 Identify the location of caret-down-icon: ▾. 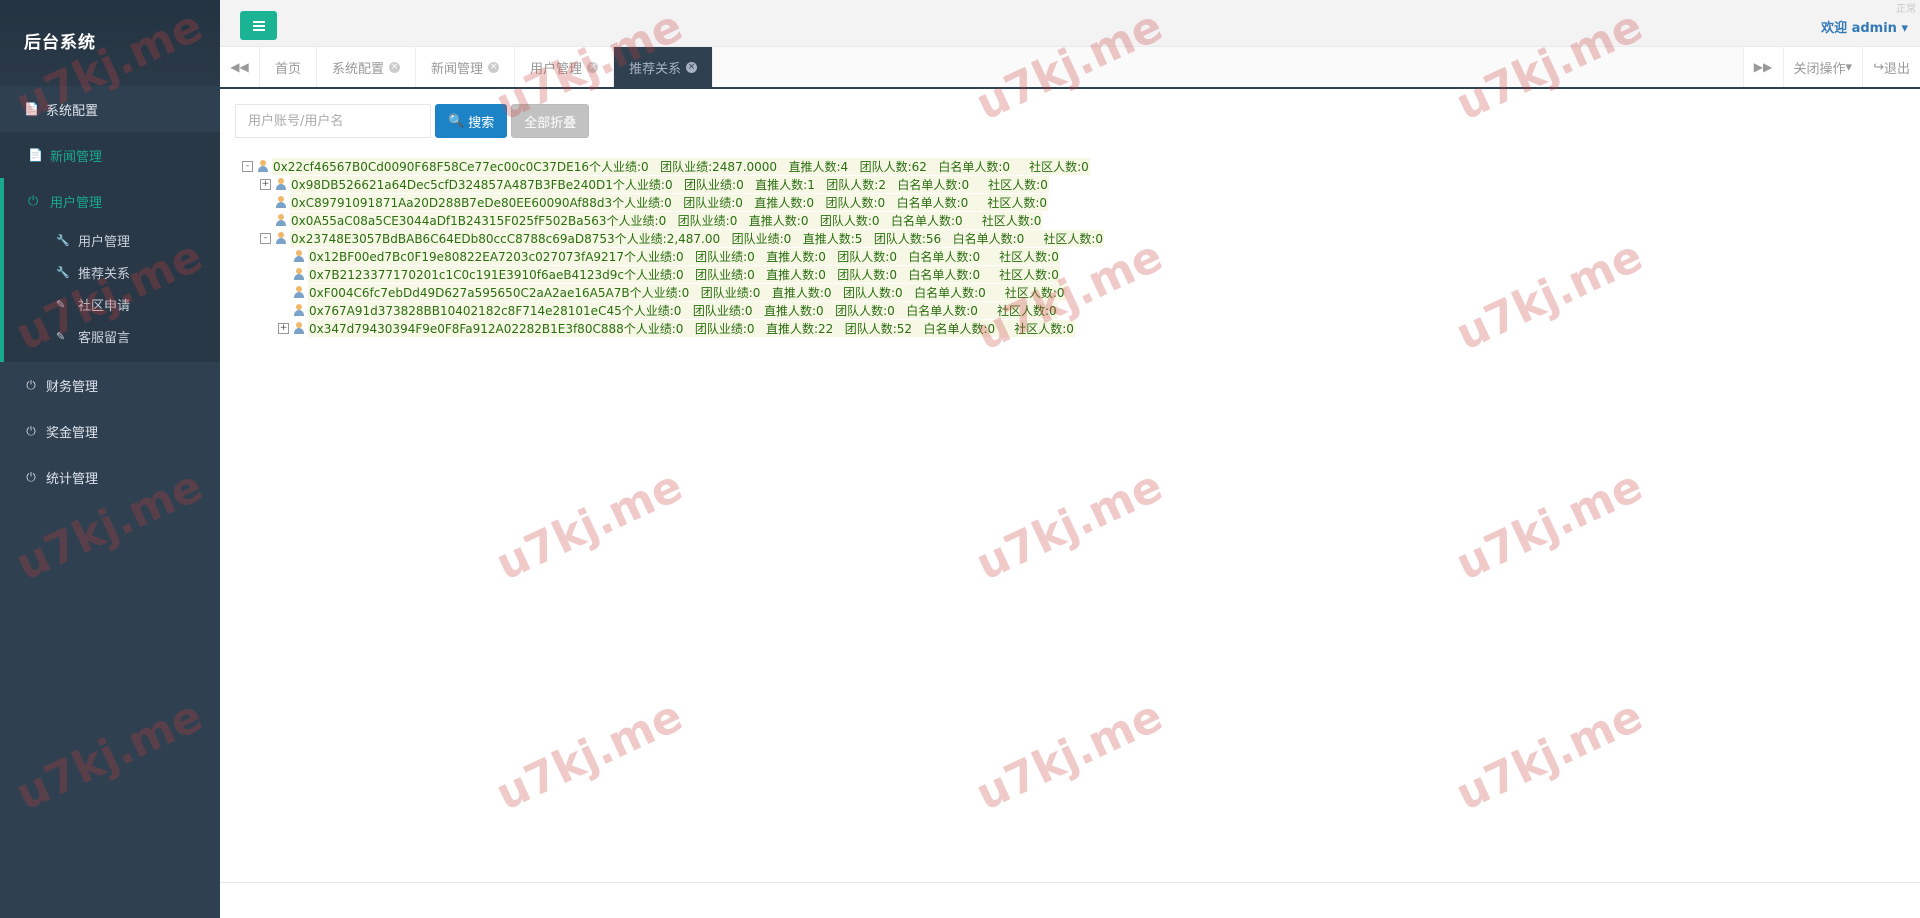
(1904, 28).